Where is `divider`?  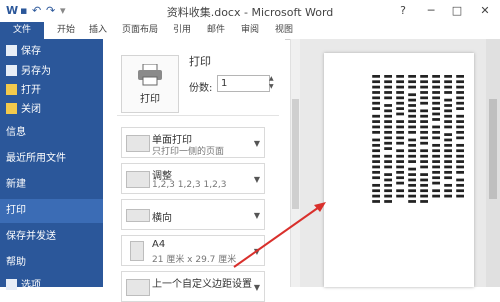 divider is located at coordinates (198, 115).